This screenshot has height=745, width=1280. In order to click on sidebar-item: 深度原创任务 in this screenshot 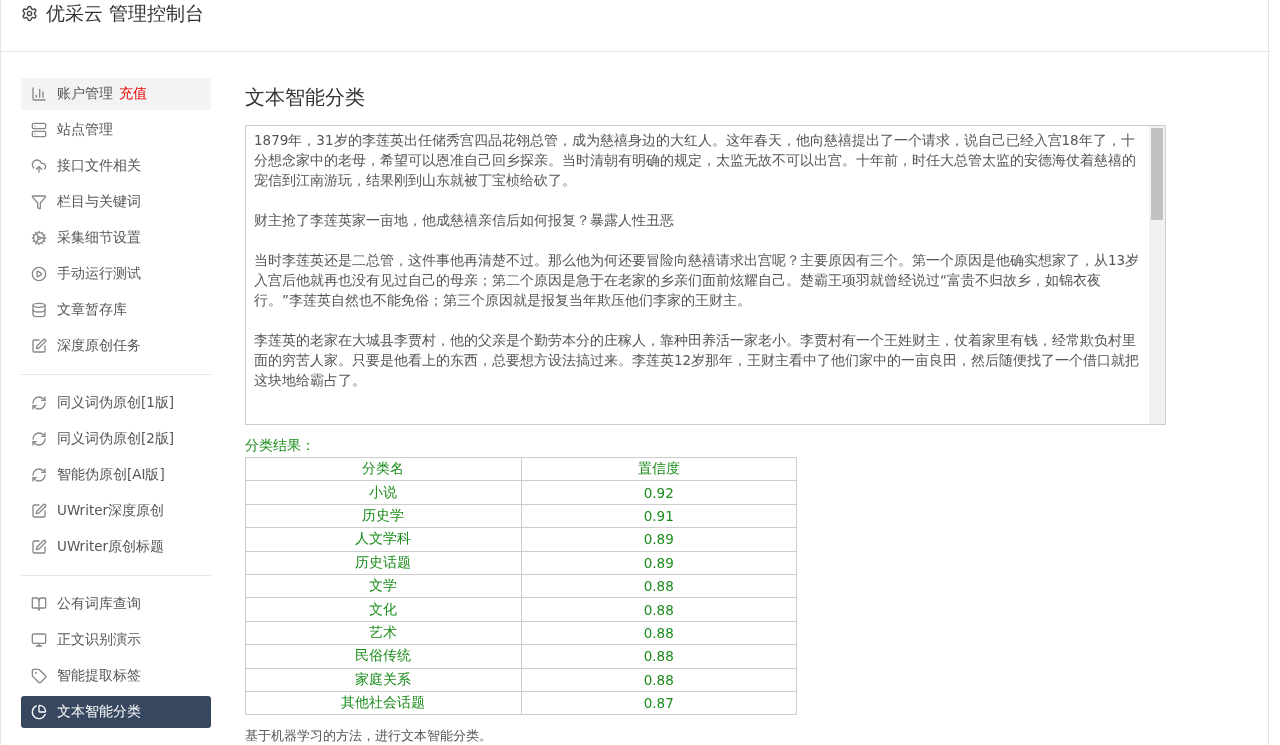, I will do `click(116, 346)`.